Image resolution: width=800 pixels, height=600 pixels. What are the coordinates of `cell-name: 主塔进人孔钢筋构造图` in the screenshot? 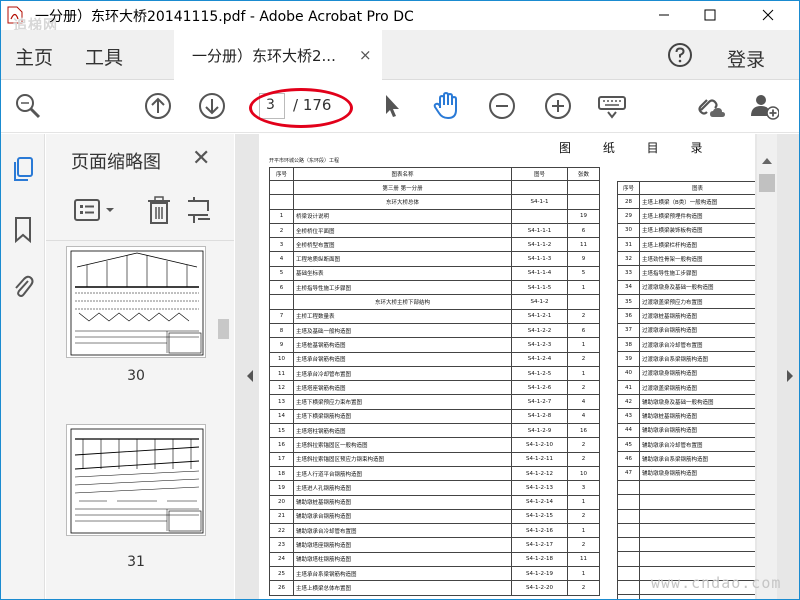 It's located at (402, 488).